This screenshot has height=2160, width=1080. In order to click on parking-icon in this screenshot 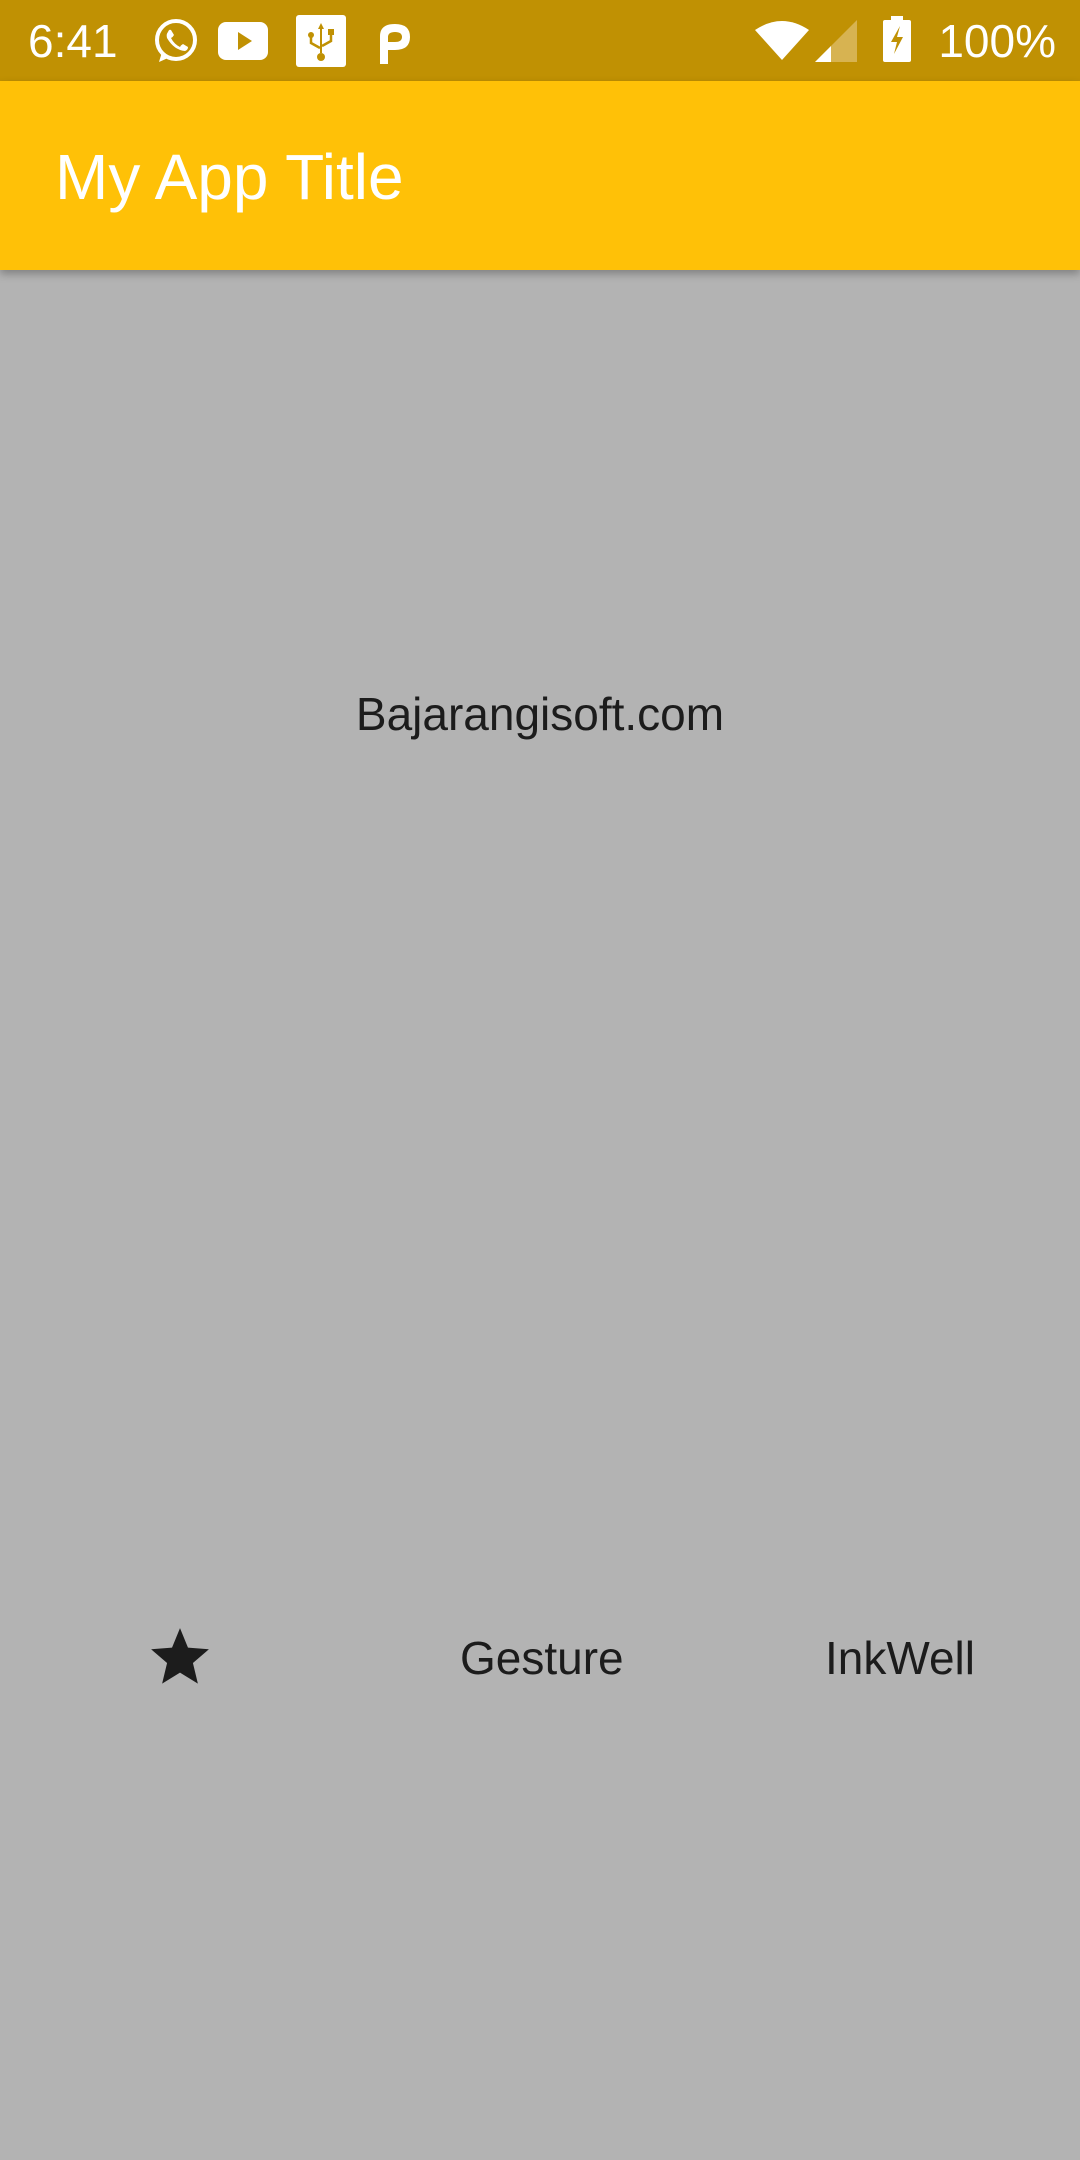, I will do `click(395, 44)`.